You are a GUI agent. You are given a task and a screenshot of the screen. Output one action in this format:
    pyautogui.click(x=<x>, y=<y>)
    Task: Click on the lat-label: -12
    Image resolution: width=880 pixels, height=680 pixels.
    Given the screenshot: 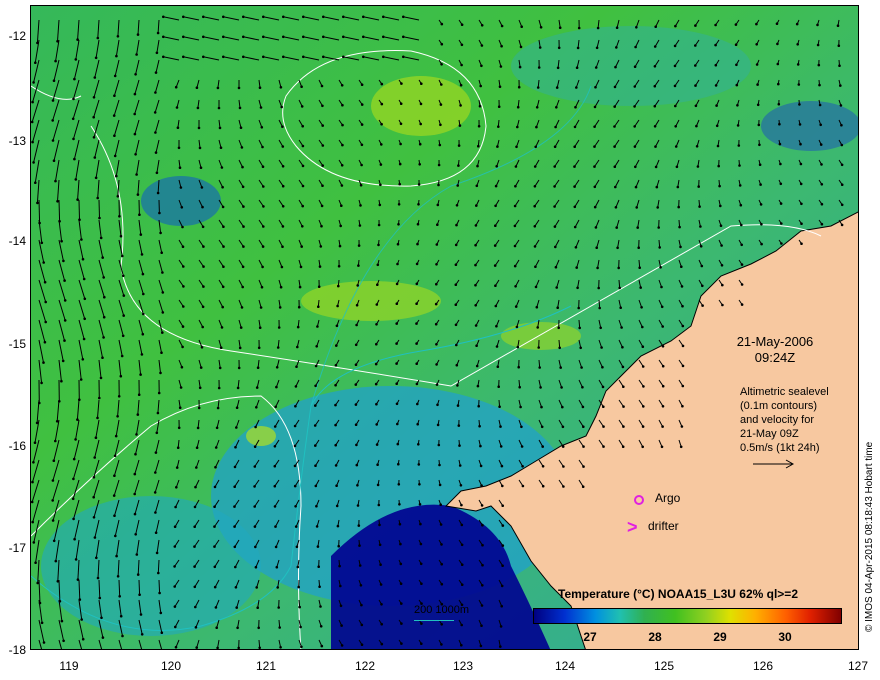 What is the action you would take?
    pyautogui.click(x=17, y=36)
    